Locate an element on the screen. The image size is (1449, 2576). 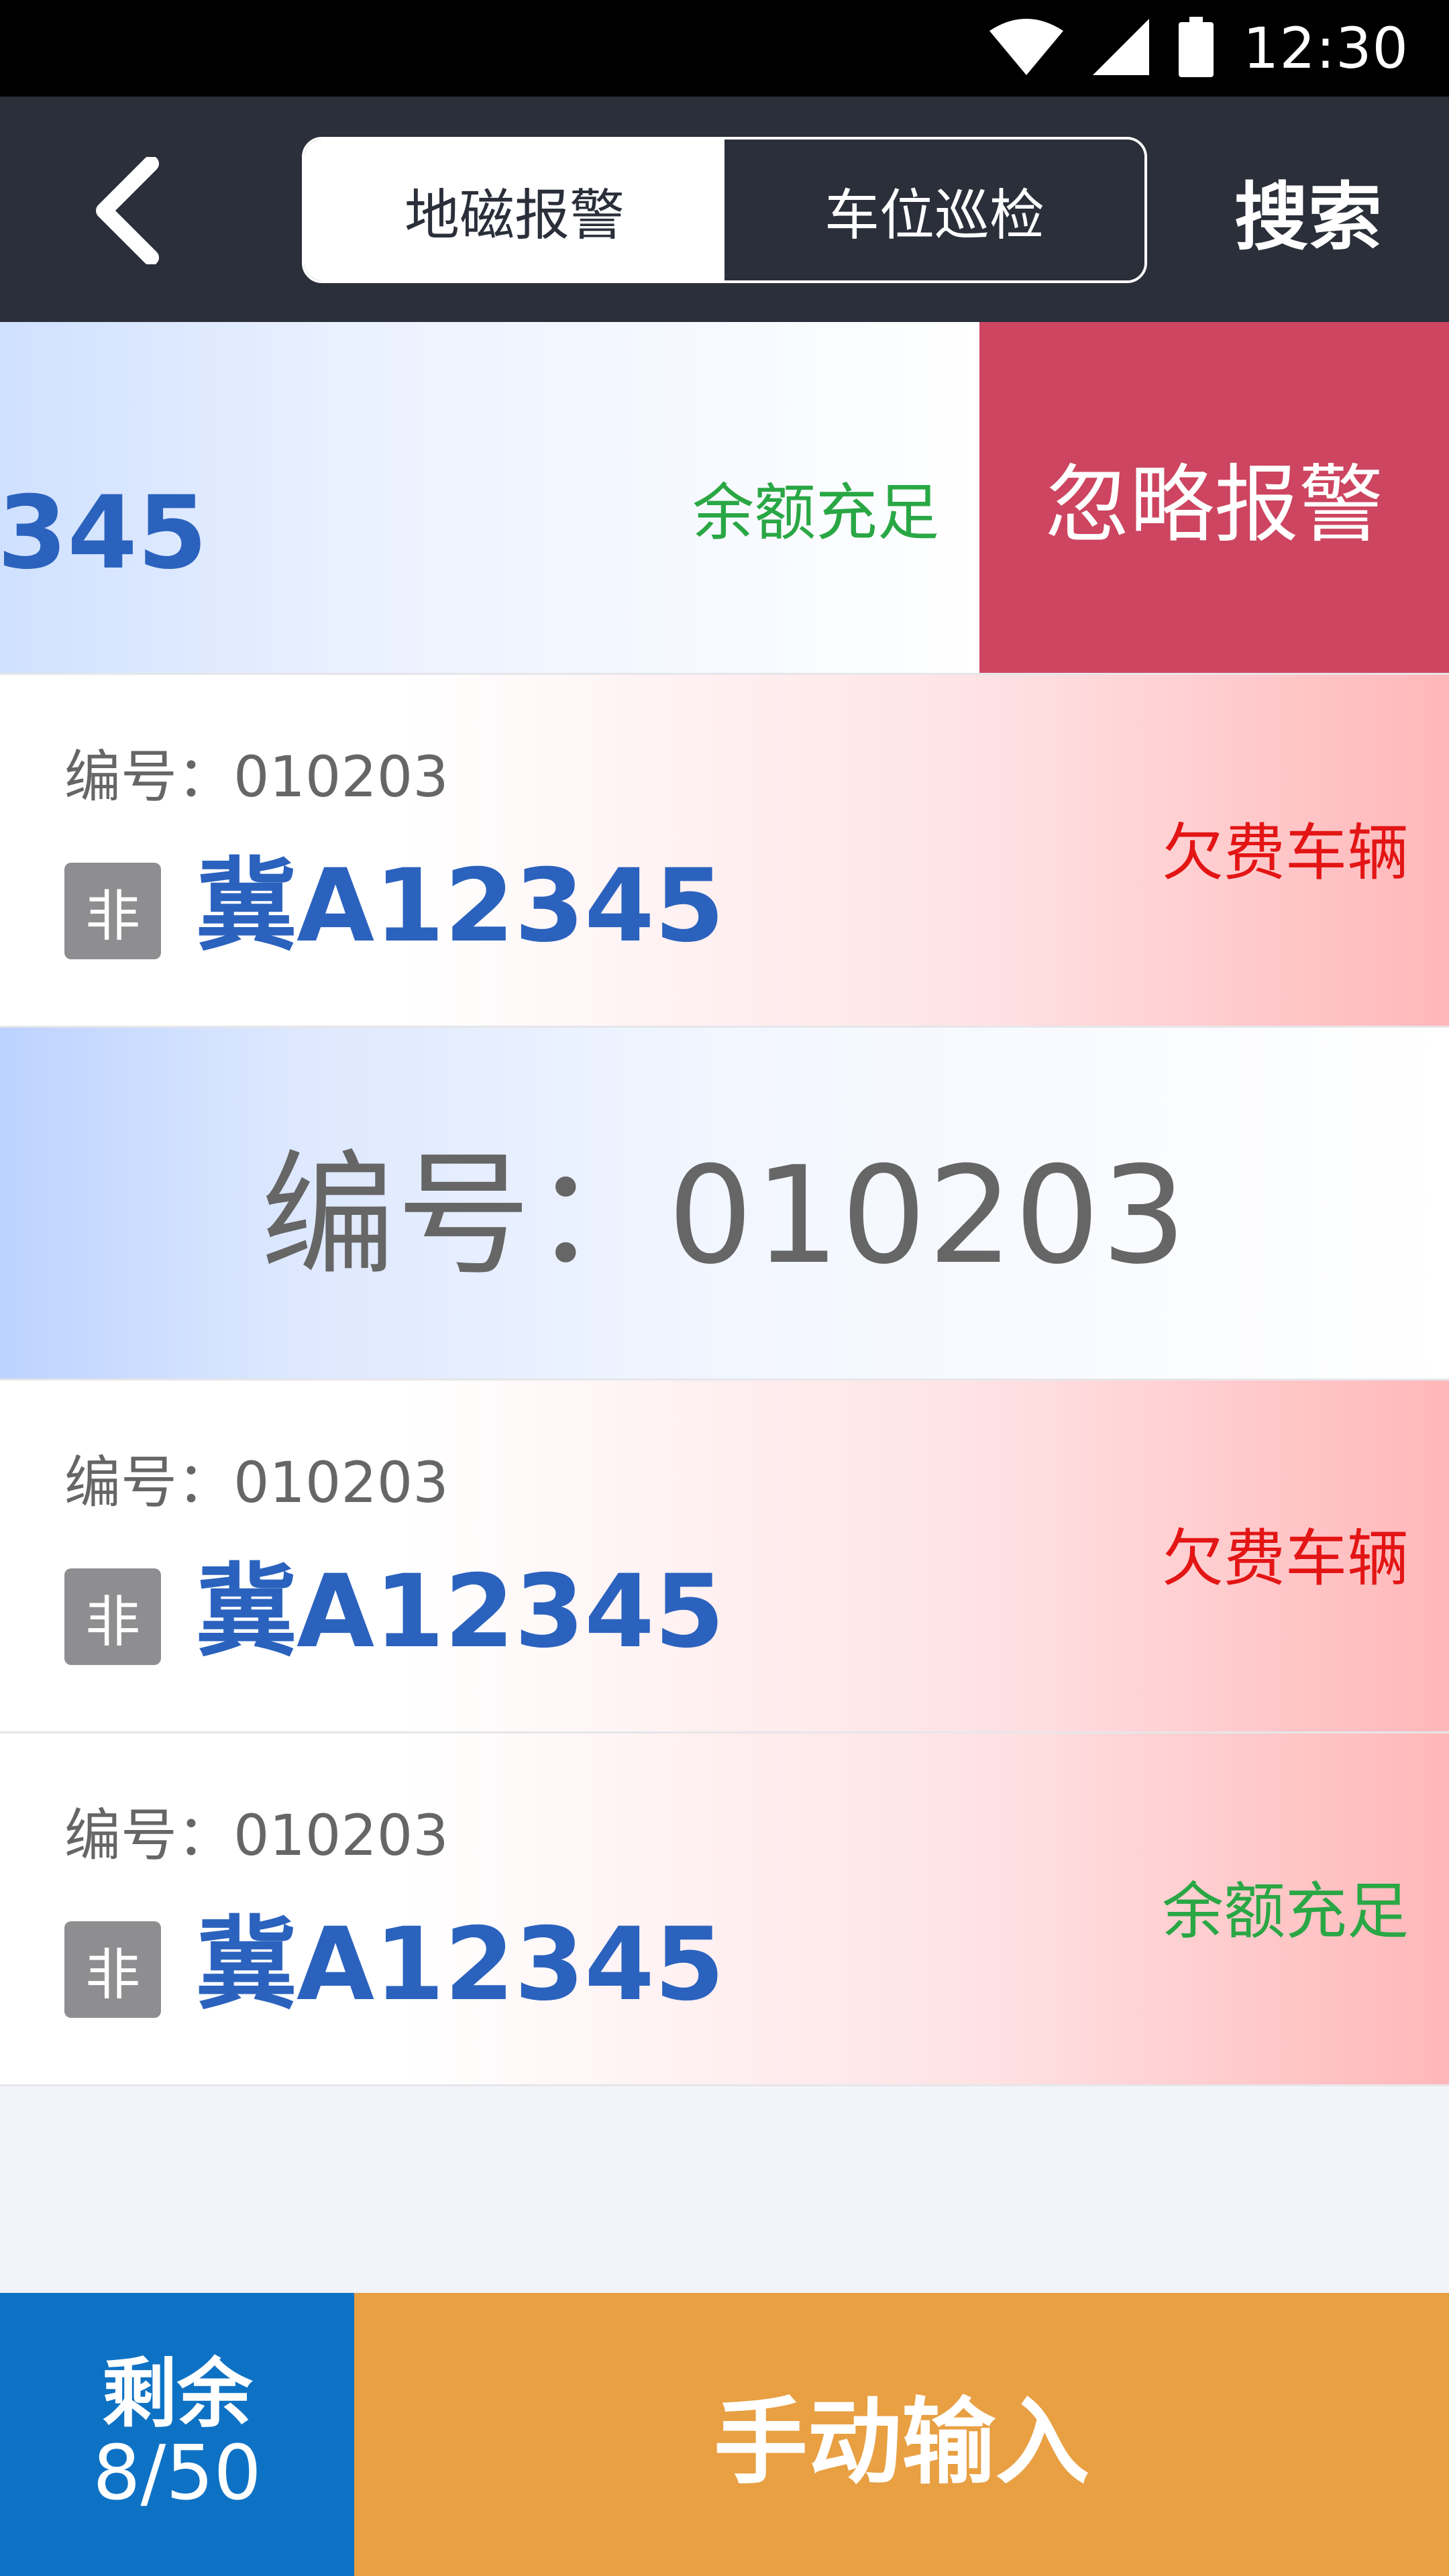
bottom-bar: 剩余 8/50 手动输入 is located at coordinates (724, 2434).